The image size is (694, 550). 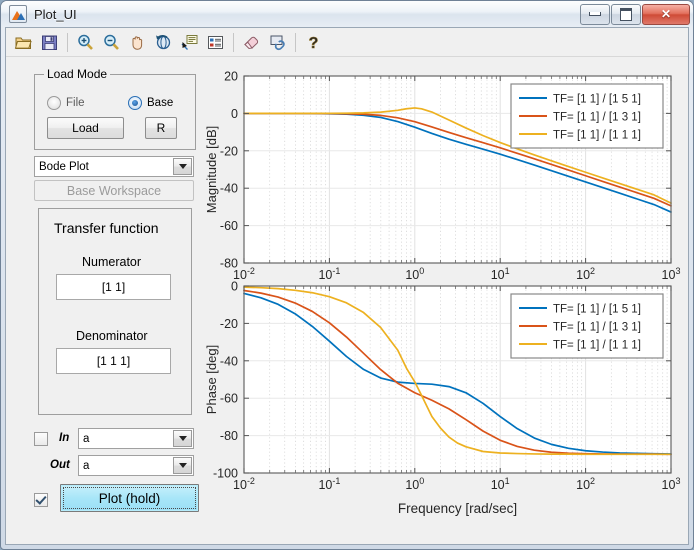 What do you see at coordinates (211, 169) in the screenshot?
I see `magnitude-ylabel: Magnitude [dB]` at bounding box center [211, 169].